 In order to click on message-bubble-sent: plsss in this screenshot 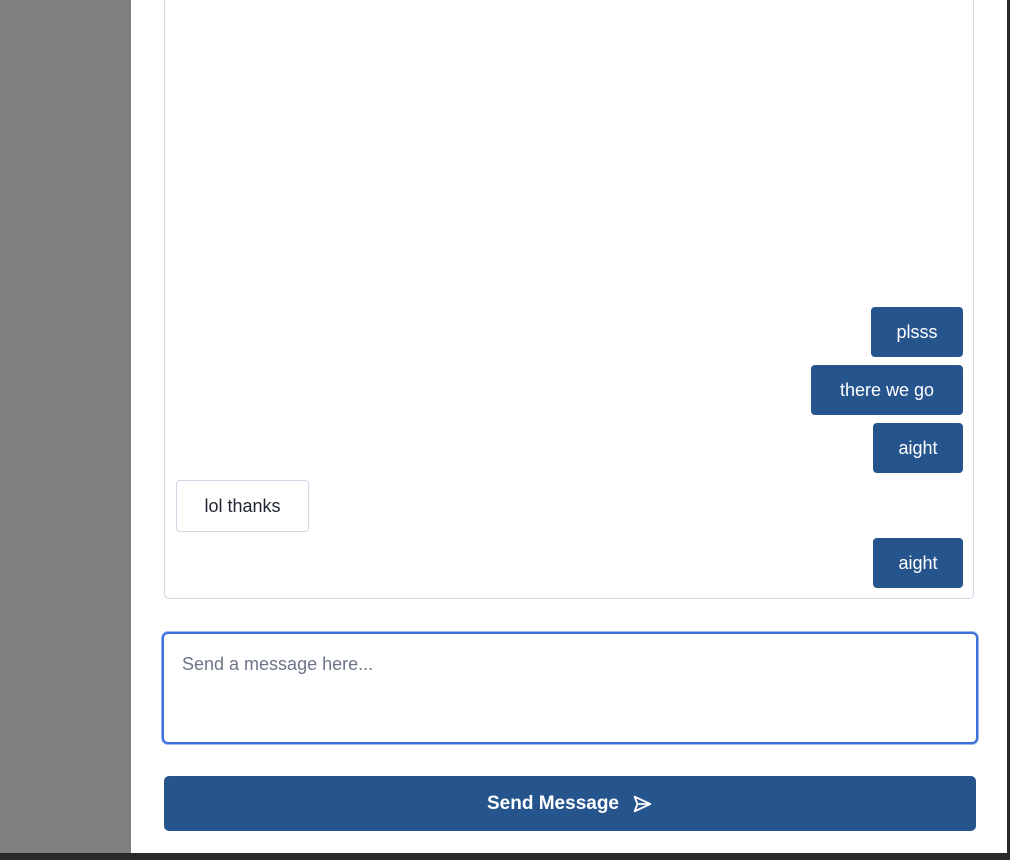, I will do `click(917, 332)`.